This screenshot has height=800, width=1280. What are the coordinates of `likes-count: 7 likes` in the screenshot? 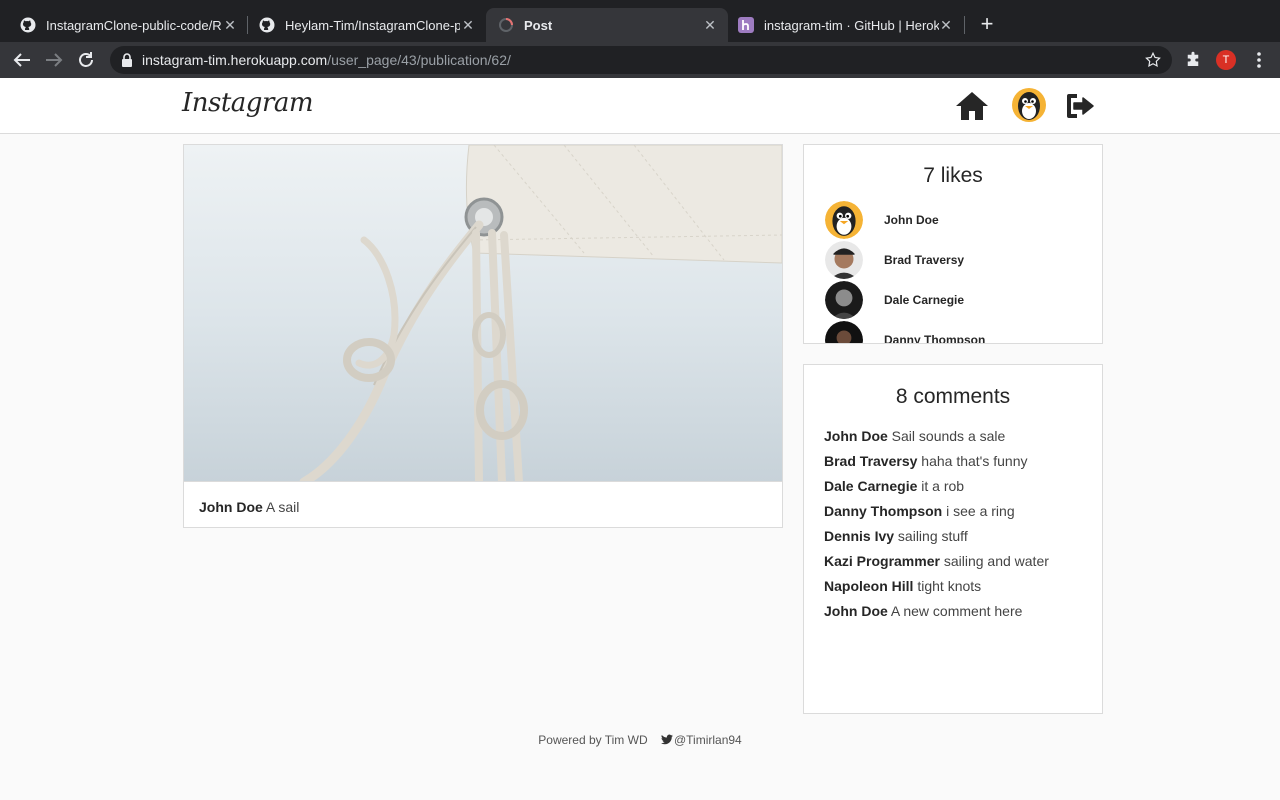 It's located at (953, 175).